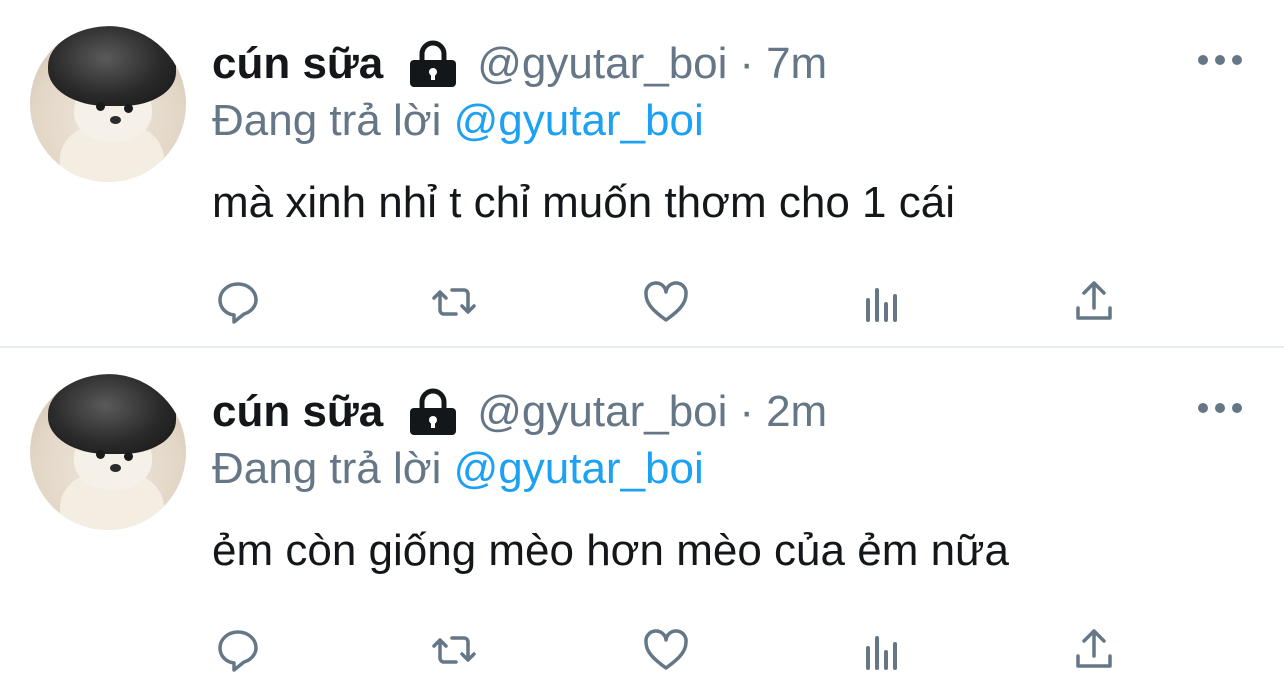 The image size is (1284, 694). Describe the element at coordinates (583, 202) in the screenshot. I see `tweet-text: mà xinh nhỉ t chỉ muốn thơm cho 1 cái` at that location.